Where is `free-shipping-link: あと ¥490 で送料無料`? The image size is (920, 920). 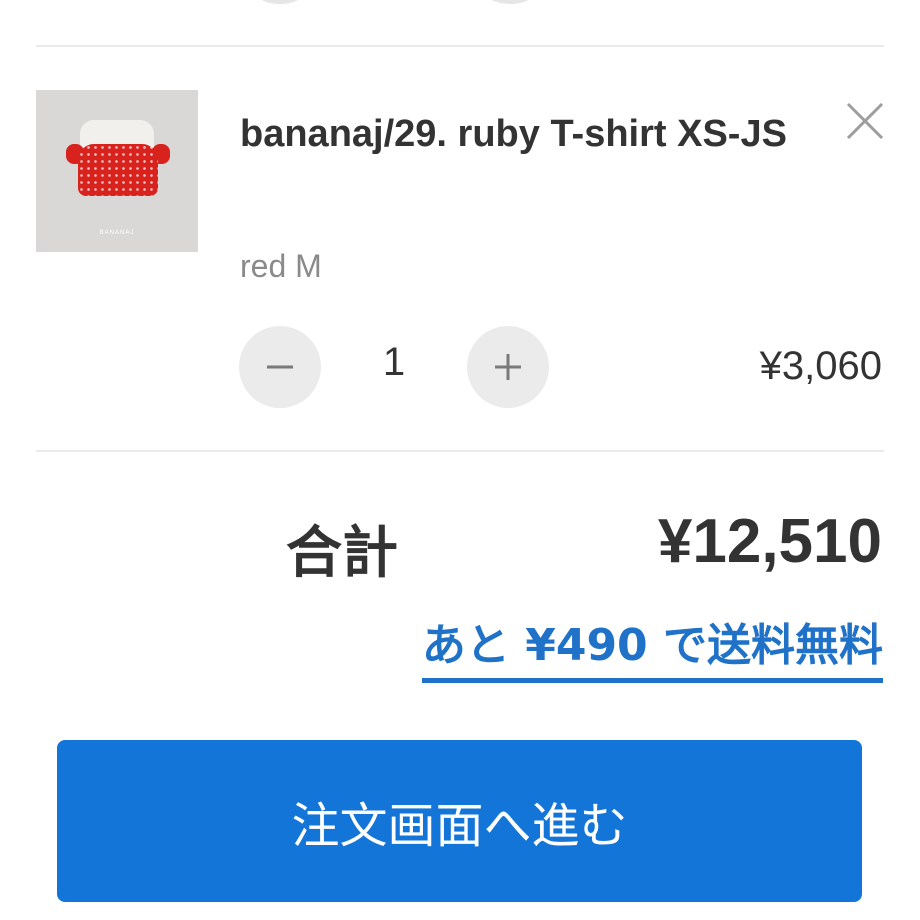 free-shipping-link: あと ¥490 で送料無料 is located at coordinates (652, 650).